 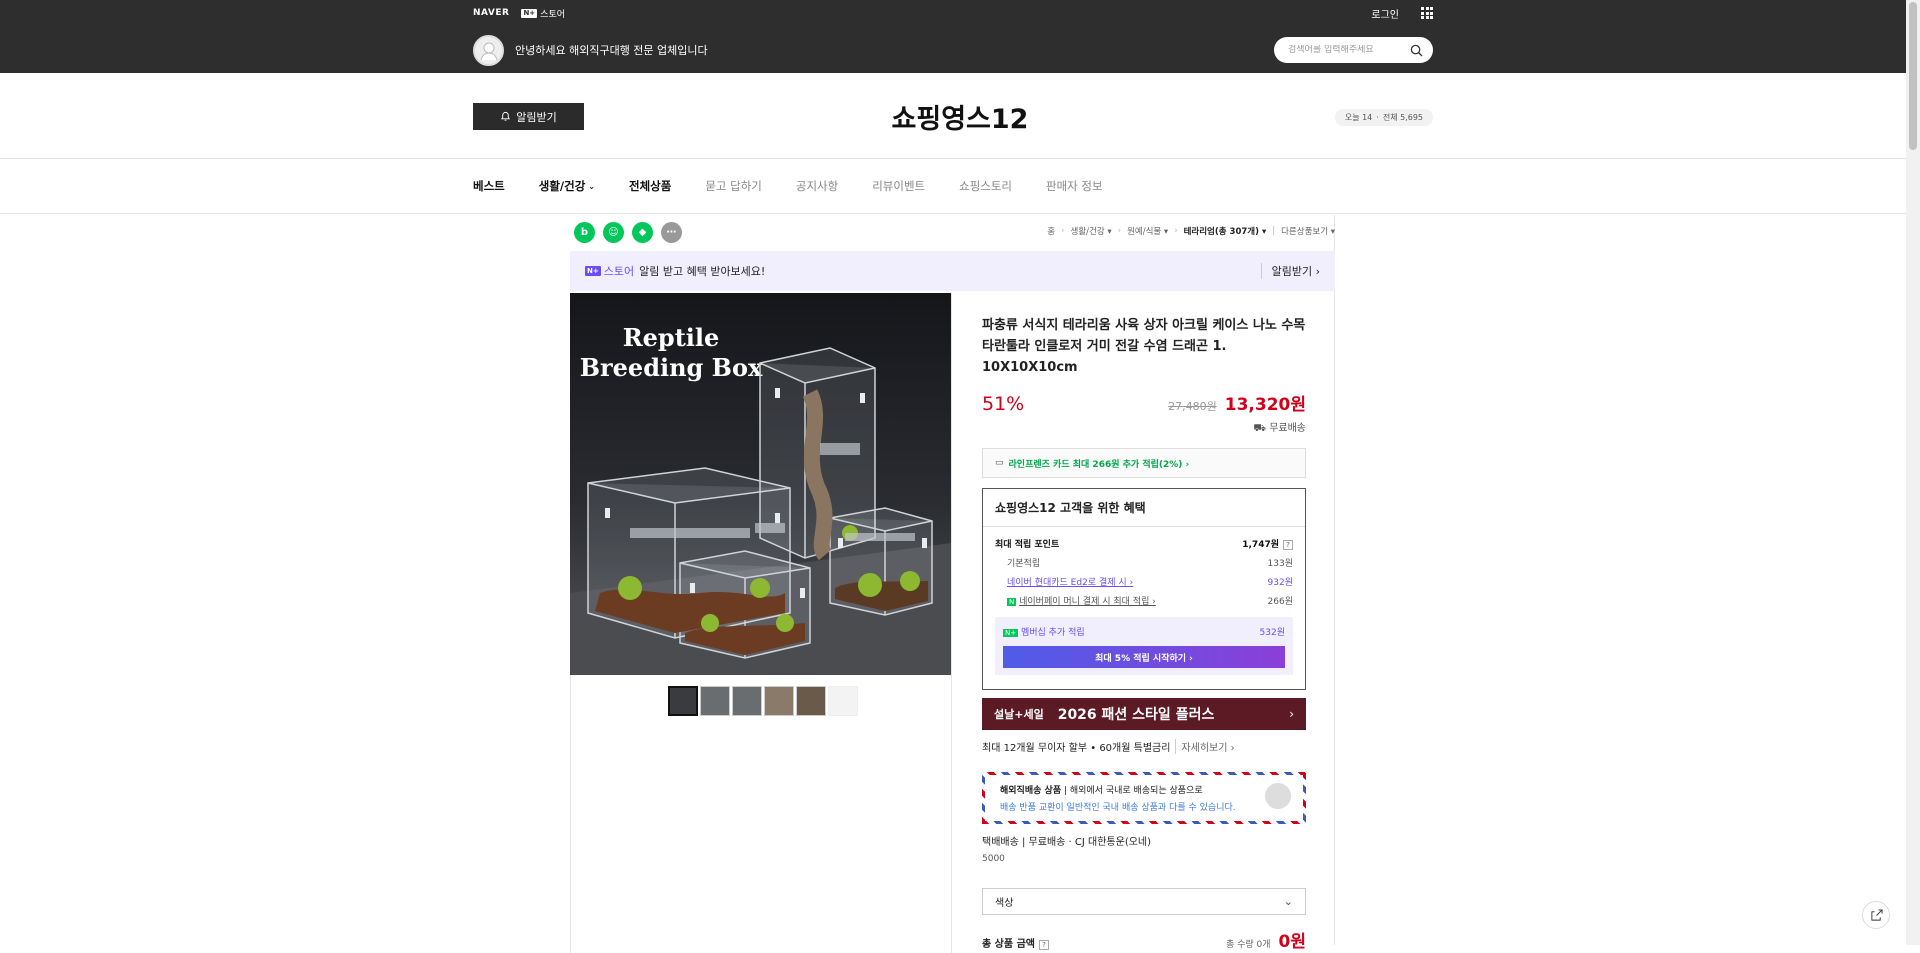 I want to click on naverpay-row: N 네이버페이 머니 결제 시 최대 적립 › 266원, so click(x=1144, y=600).